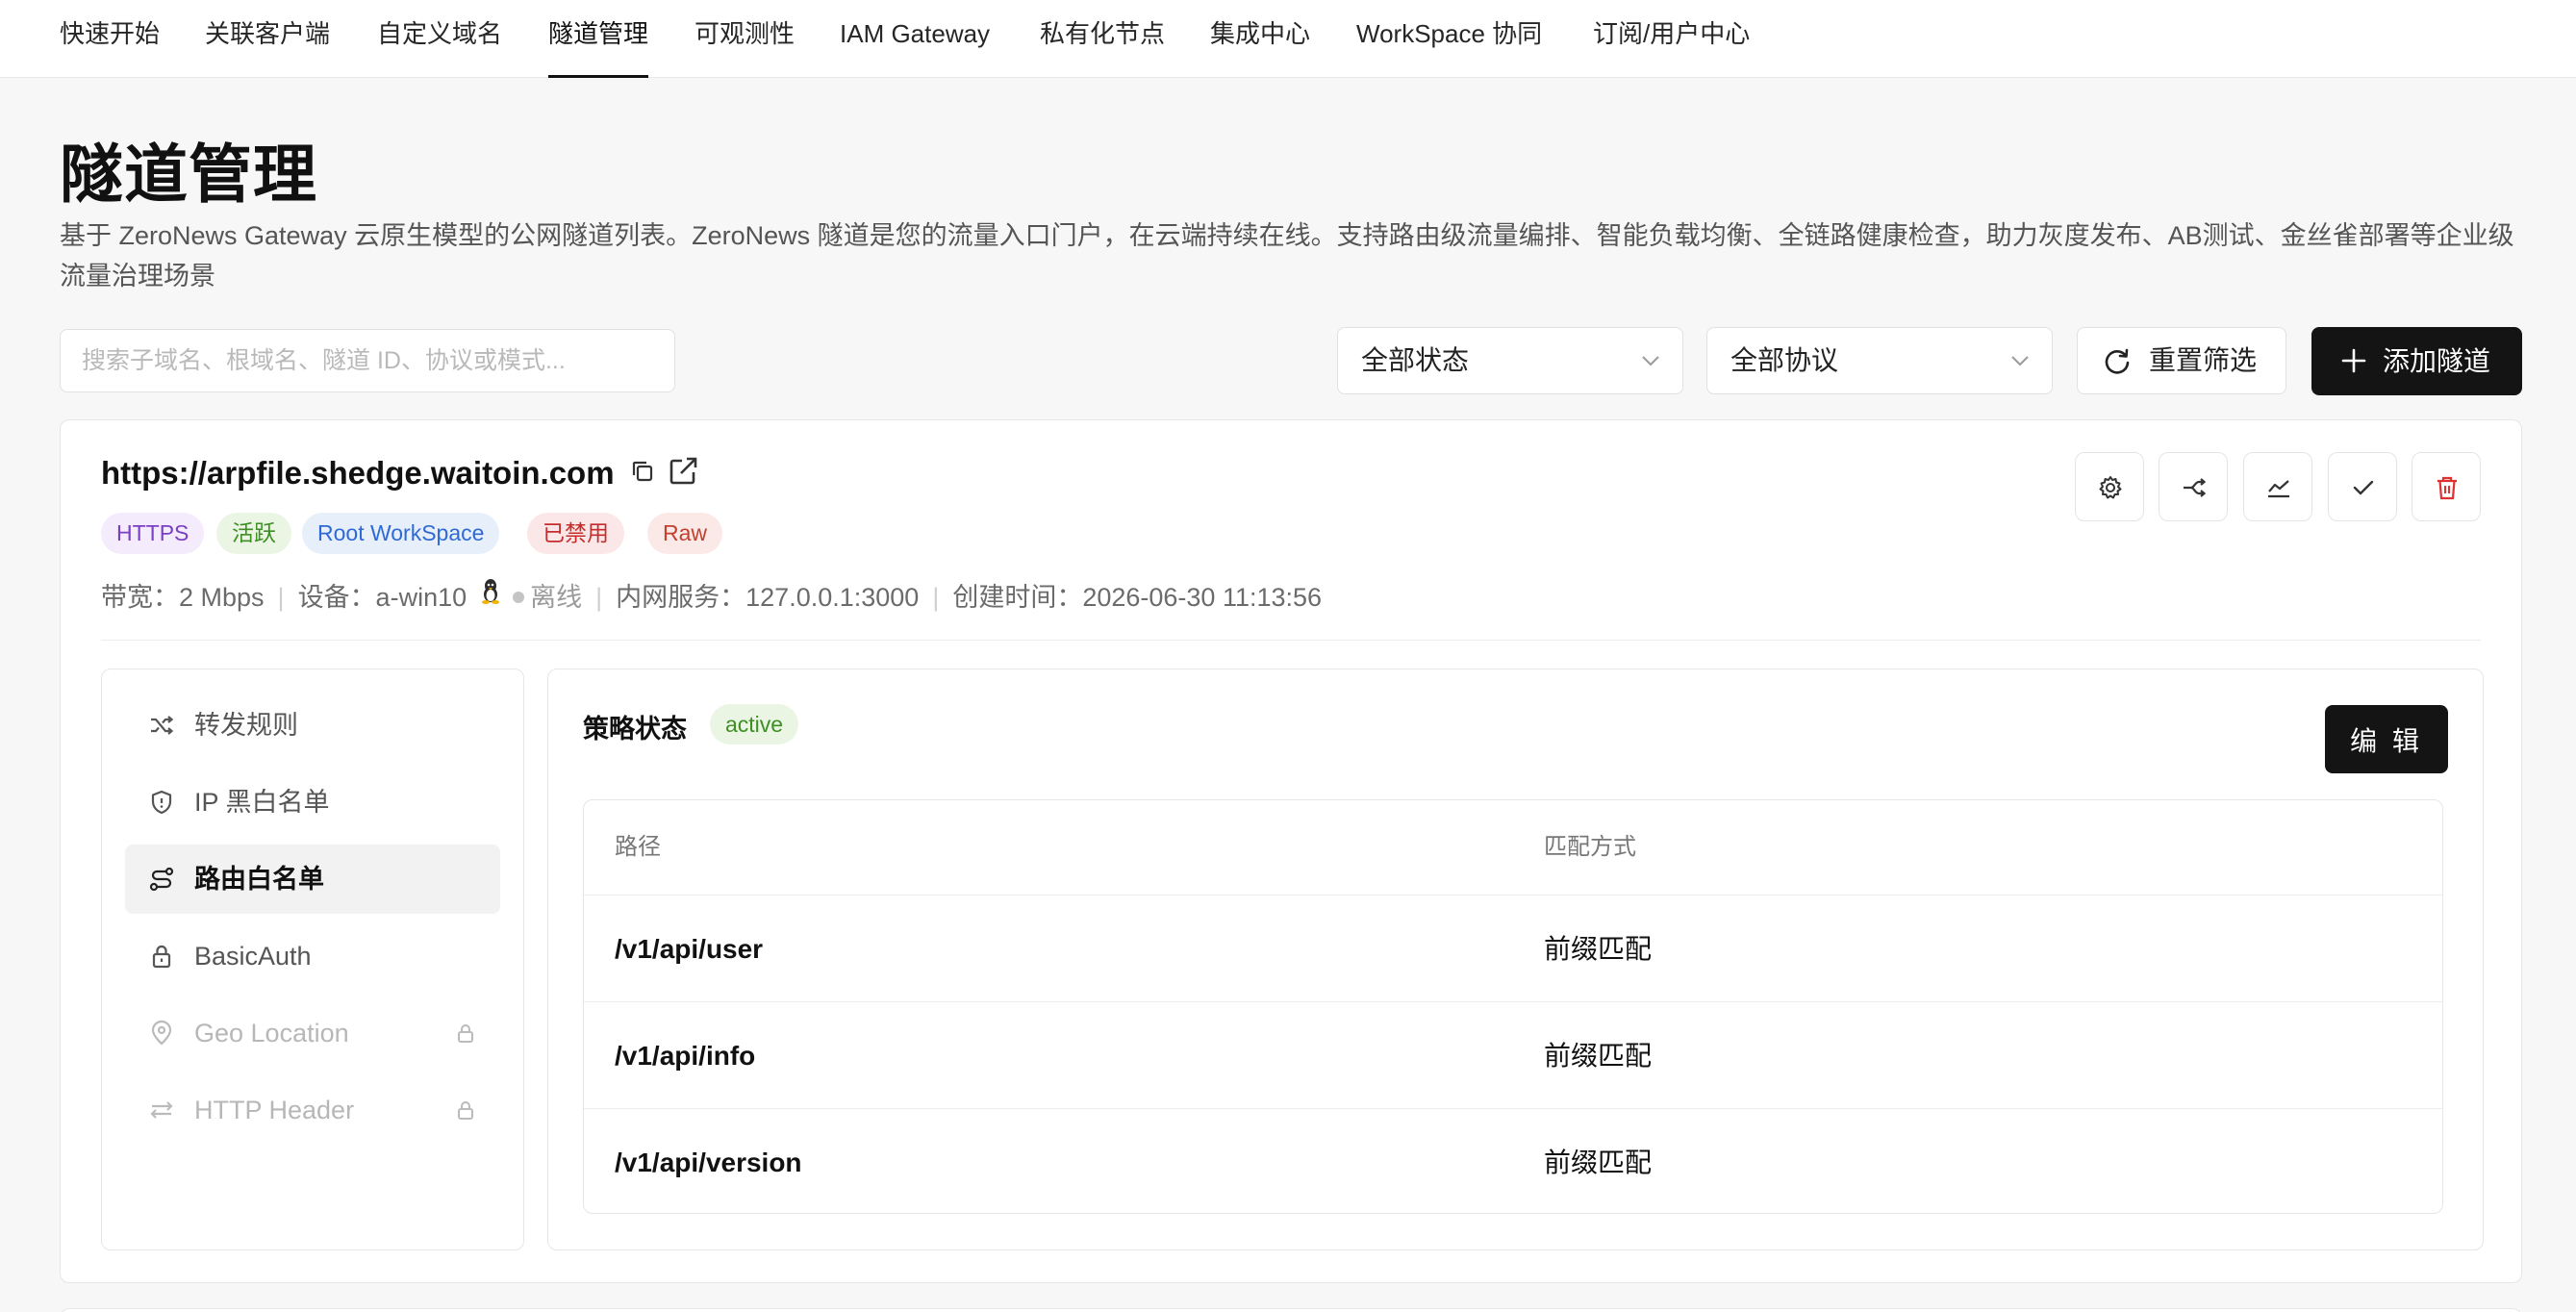 This screenshot has height=1312, width=2576. Describe the element at coordinates (1291, 1310) in the screenshot. I see `next-tunnel-card` at that location.